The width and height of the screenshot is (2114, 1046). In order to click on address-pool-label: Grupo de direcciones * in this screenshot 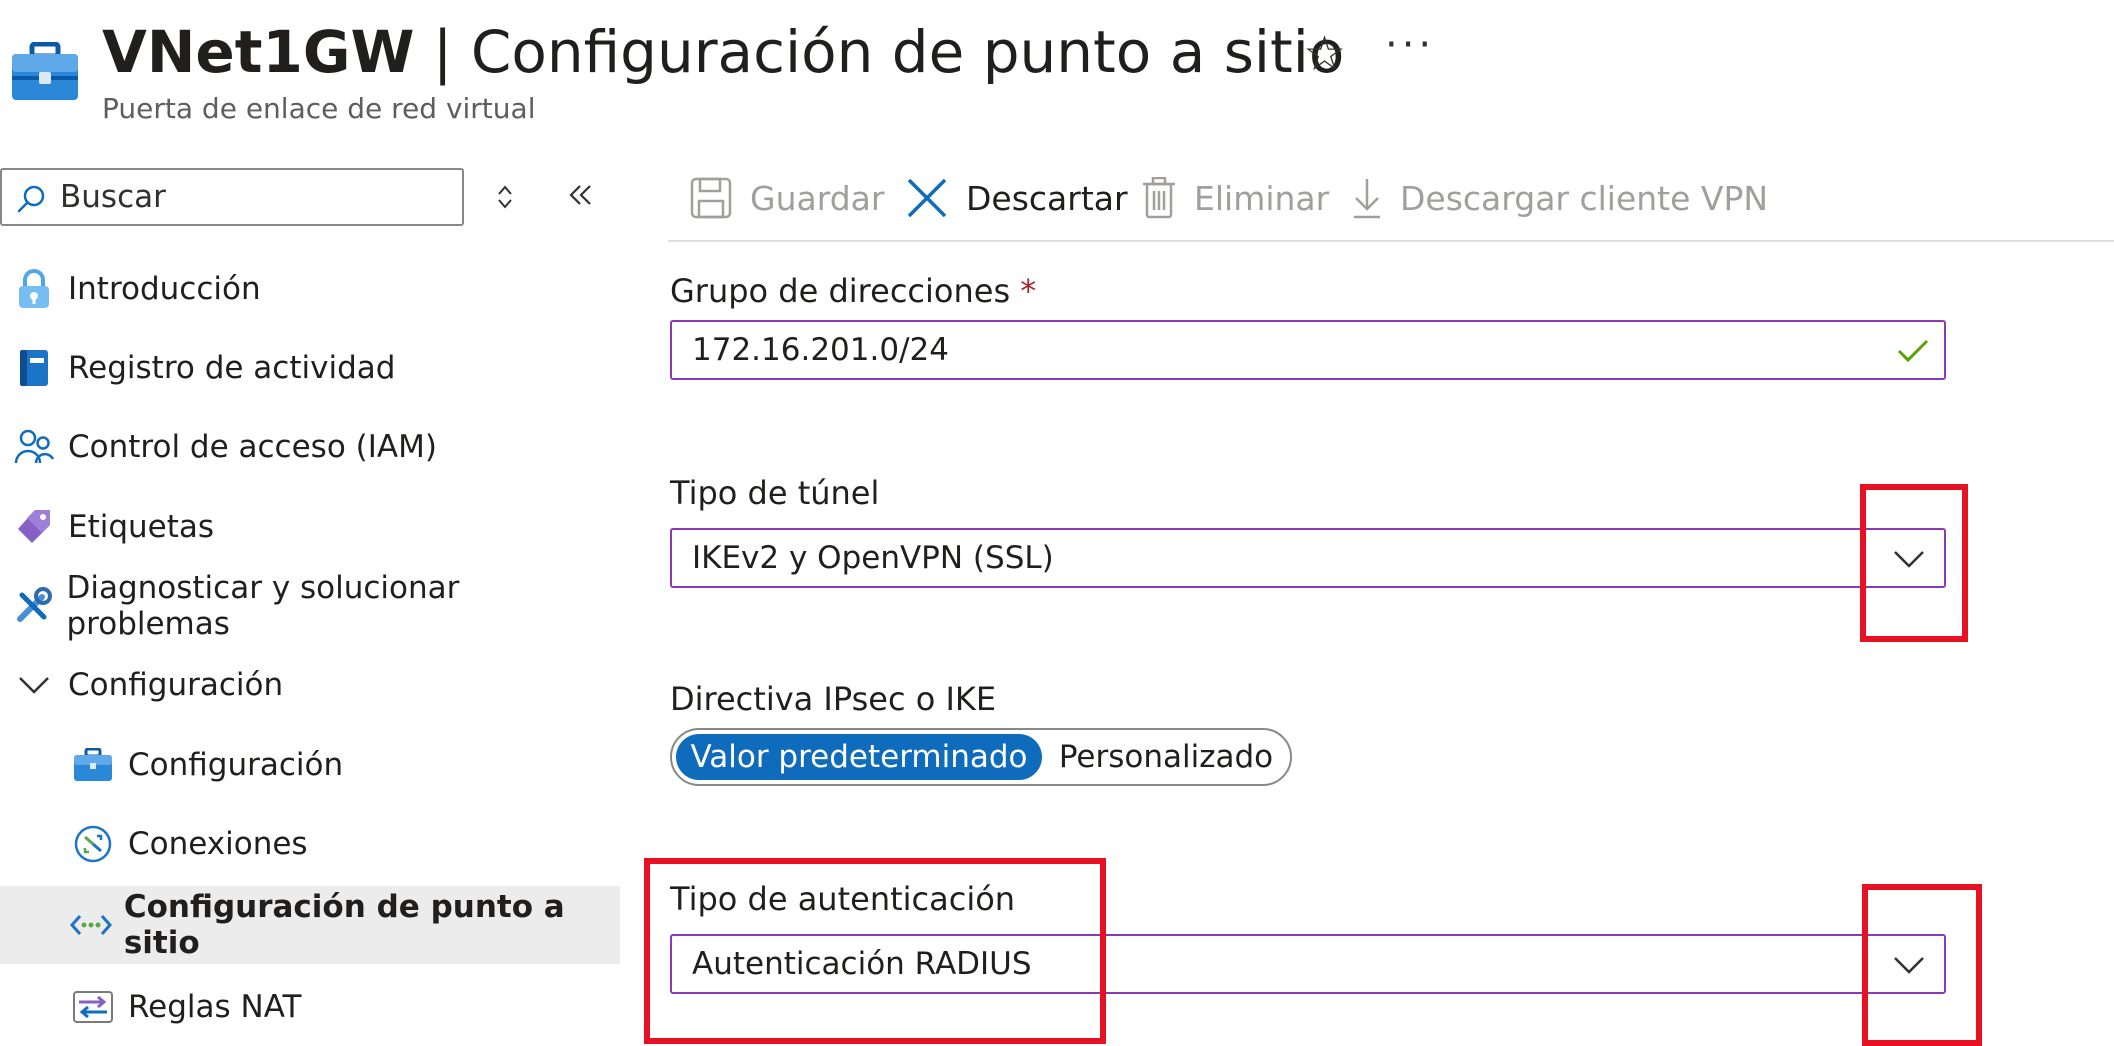, I will do `click(853, 291)`.